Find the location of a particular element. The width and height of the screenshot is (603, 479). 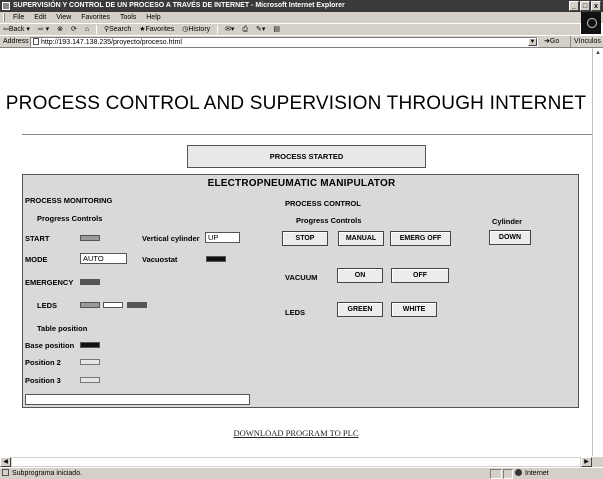

vacuum-label: VACUUM is located at coordinates (301, 277).